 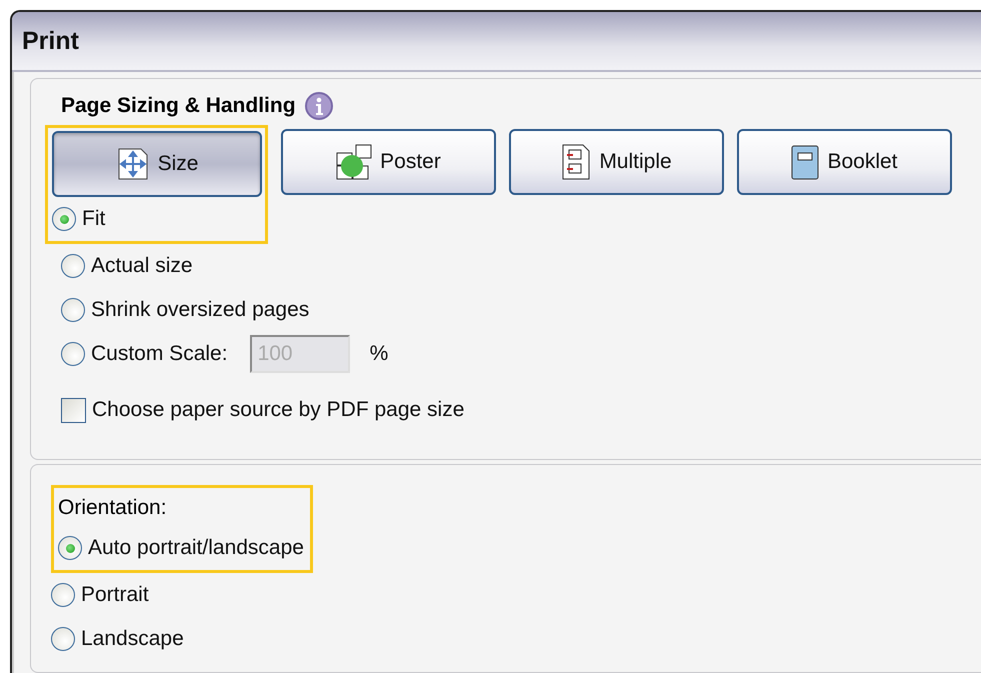 What do you see at coordinates (196, 548) in the screenshot?
I see `option-label: Auto portrait/landscape` at bounding box center [196, 548].